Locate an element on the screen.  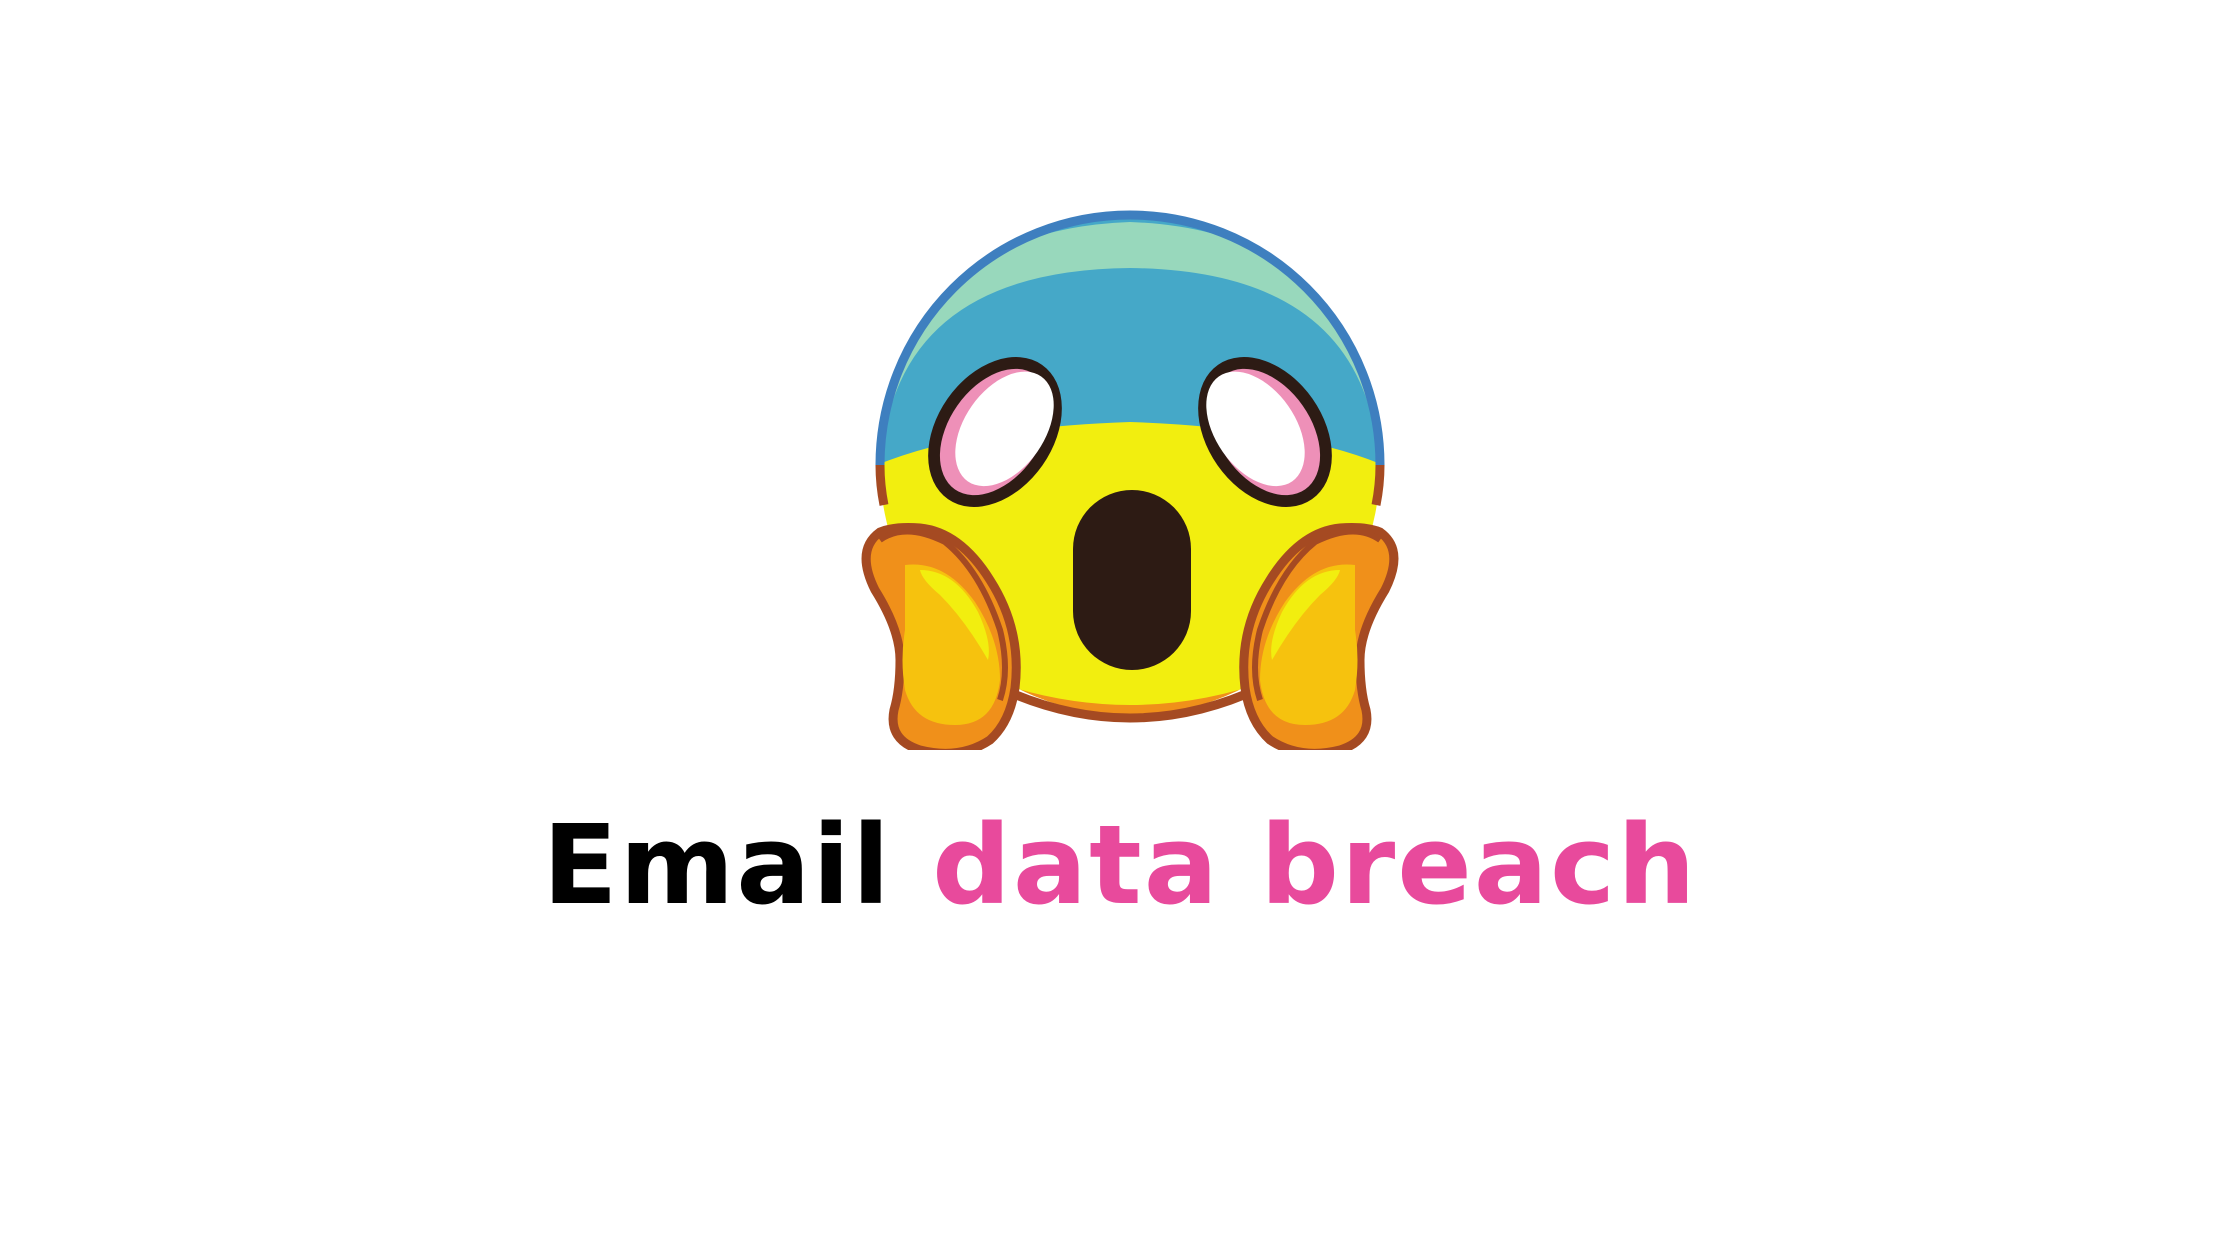
headline: Email data breach is located at coordinates (1120, 865).